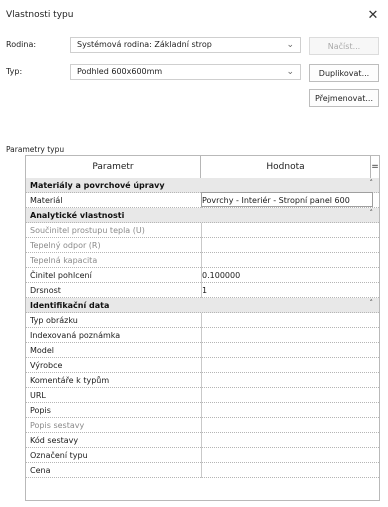 This screenshot has height=507, width=388. What do you see at coordinates (40, 470) in the screenshot?
I see `parameter-name: Cena` at bounding box center [40, 470].